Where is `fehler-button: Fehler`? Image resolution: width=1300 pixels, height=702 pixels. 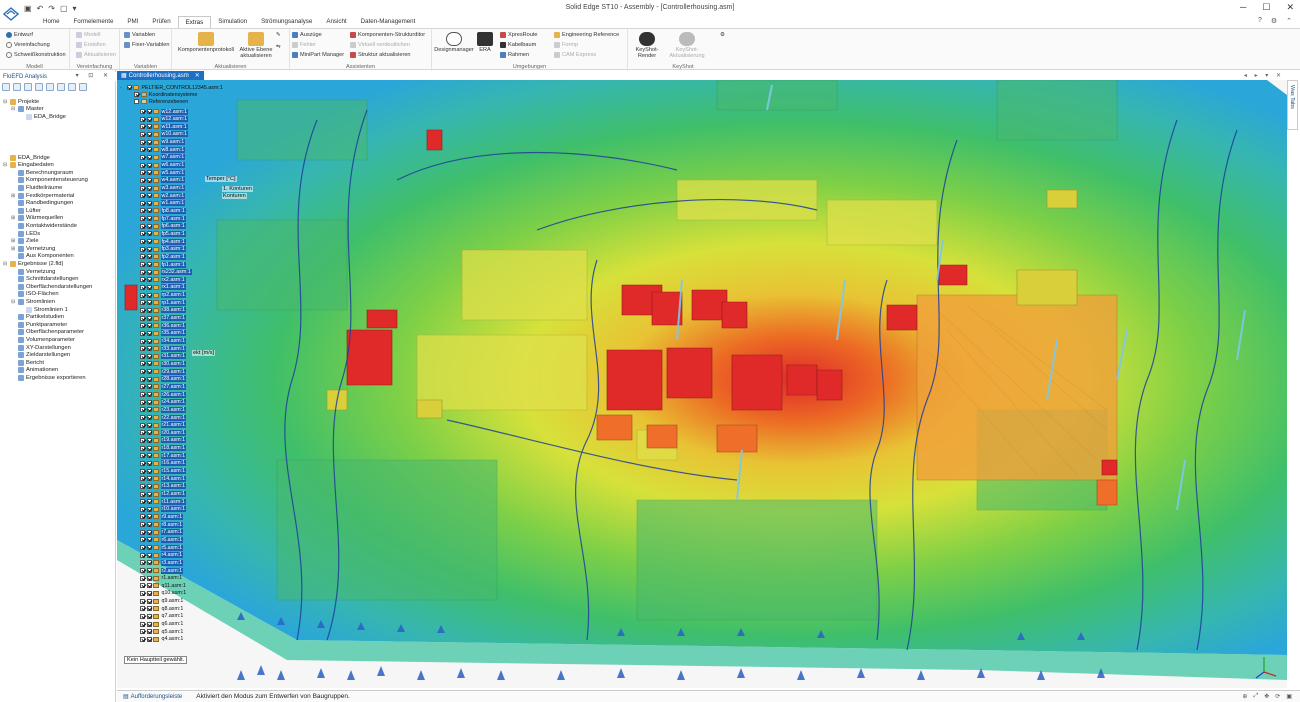
fehler-button: Fehler is located at coordinates (304, 45).